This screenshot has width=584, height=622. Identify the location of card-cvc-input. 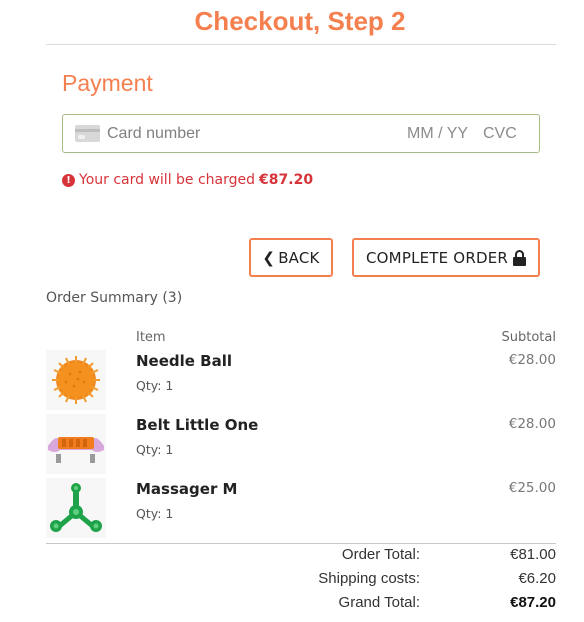
(508, 133).